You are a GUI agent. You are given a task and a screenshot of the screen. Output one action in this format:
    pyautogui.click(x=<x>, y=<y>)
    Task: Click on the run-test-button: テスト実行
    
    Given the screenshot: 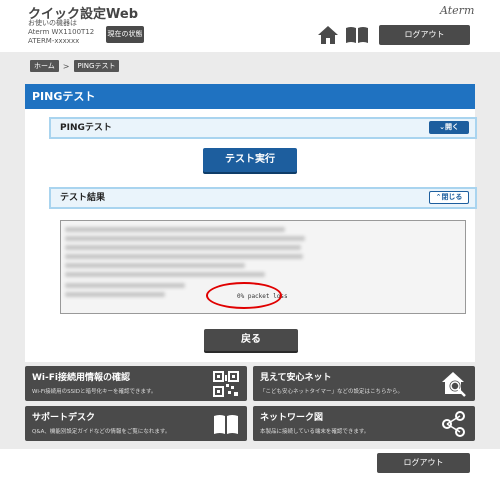 What is the action you would take?
    pyautogui.click(x=250, y=160)
    